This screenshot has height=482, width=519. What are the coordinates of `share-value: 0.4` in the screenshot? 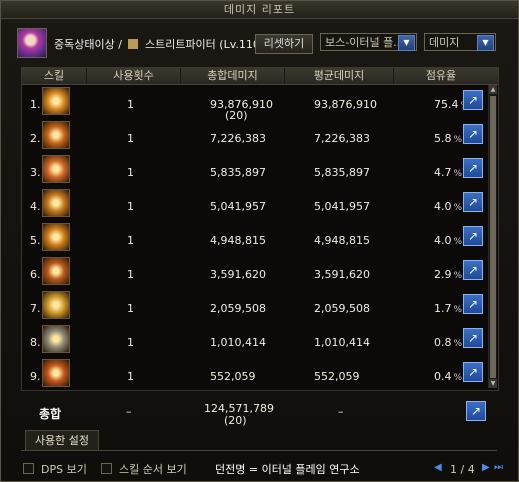 It's located at (443, 376).